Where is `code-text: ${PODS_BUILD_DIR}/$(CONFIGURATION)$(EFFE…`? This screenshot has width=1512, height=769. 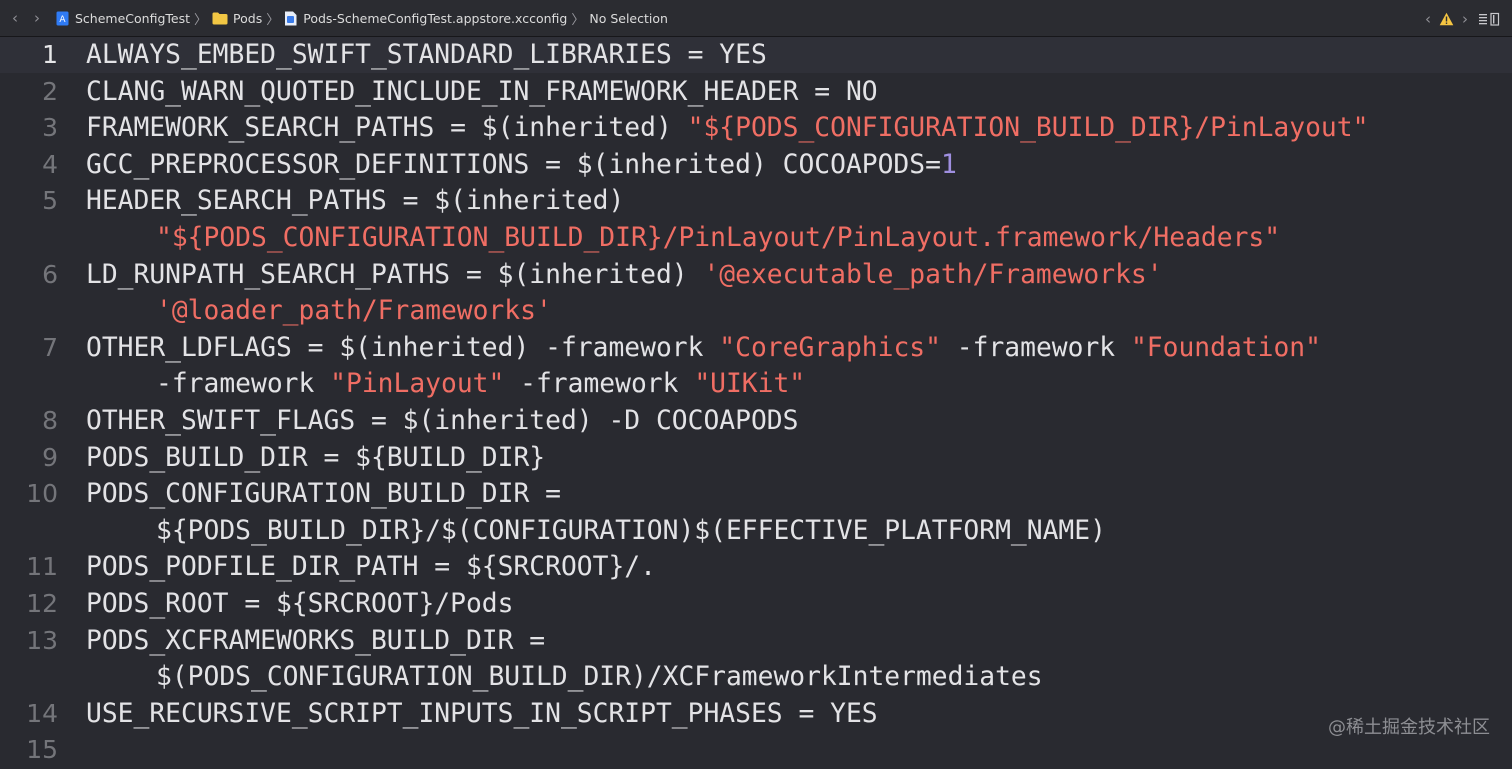 code-text: ${PODS_BUILD_DIR}/$(CONFIGURATION)$(EFFE… is located at coordinates (631, 531).